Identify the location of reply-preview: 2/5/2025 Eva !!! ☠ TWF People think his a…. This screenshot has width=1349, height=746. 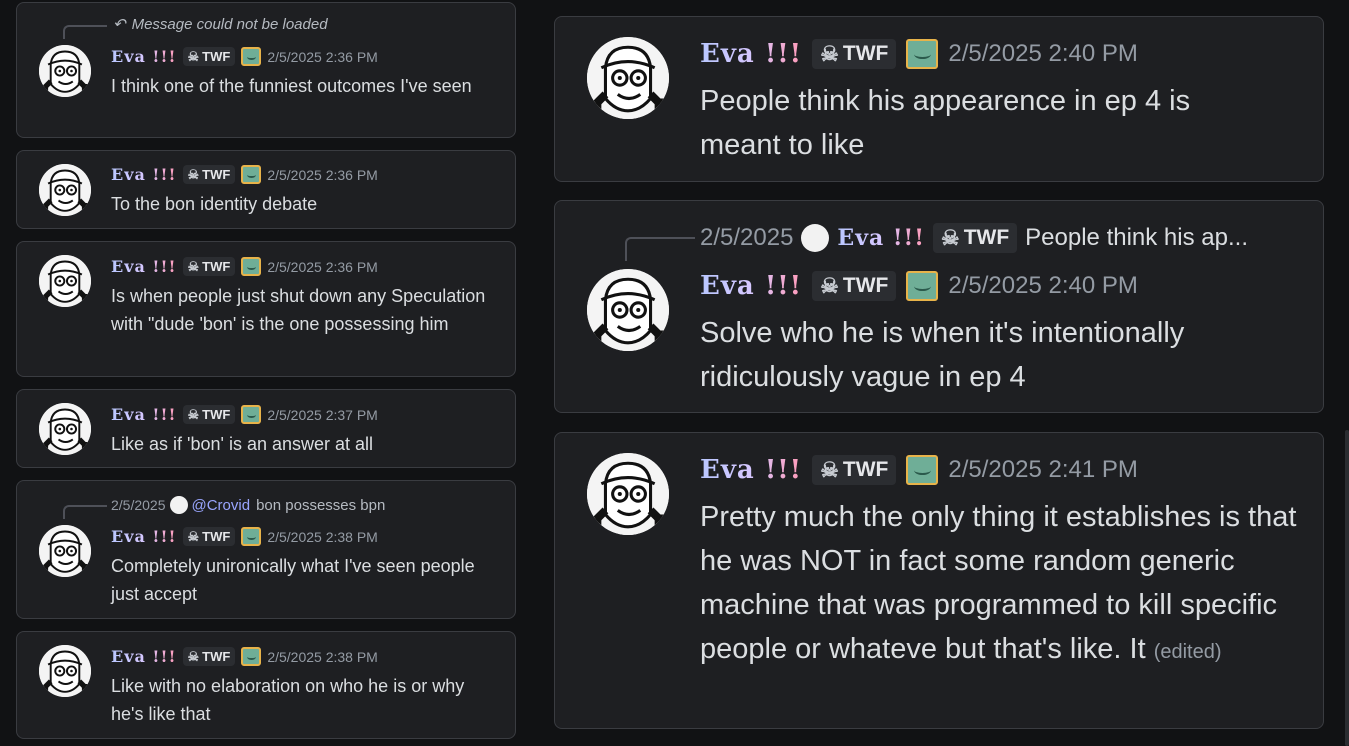
(1005, 238).